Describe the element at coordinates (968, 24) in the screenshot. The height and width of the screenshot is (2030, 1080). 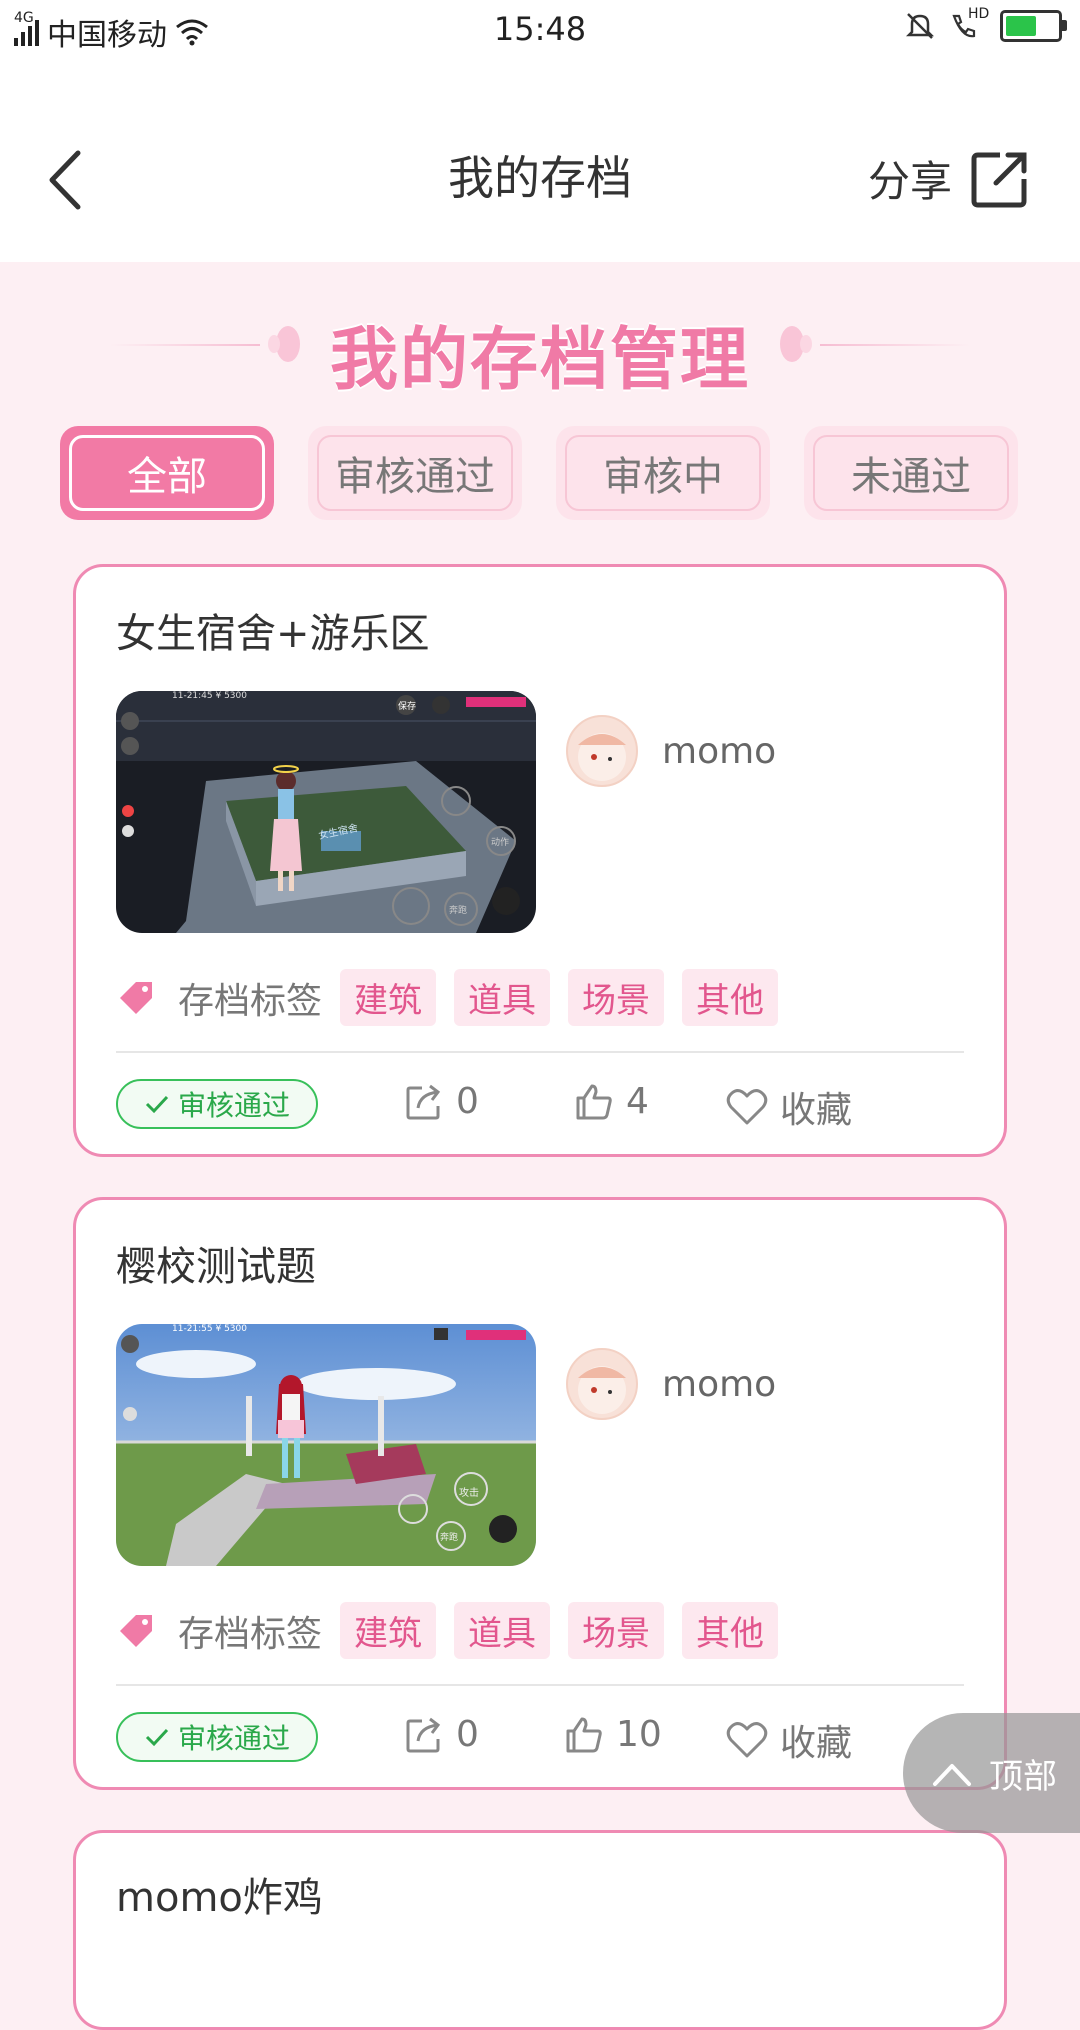
I see `hd-call-icon: HD` at that location.